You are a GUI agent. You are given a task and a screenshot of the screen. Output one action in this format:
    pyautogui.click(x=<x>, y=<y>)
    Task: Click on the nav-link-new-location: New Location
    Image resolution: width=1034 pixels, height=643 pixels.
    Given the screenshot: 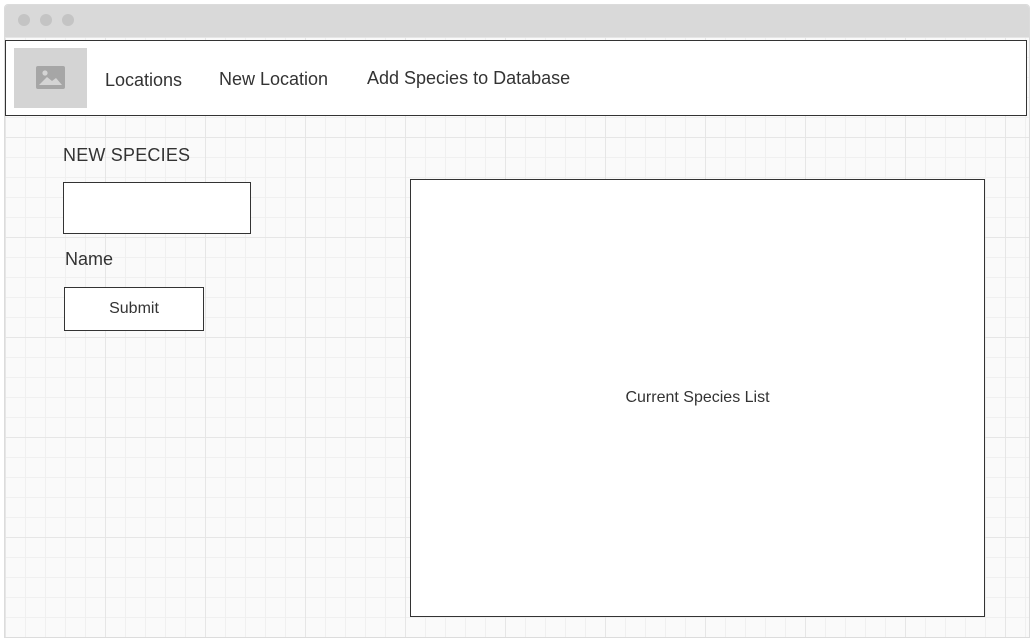 What is the action you would take?
    pyautogui.click(x=273, y=79)
    